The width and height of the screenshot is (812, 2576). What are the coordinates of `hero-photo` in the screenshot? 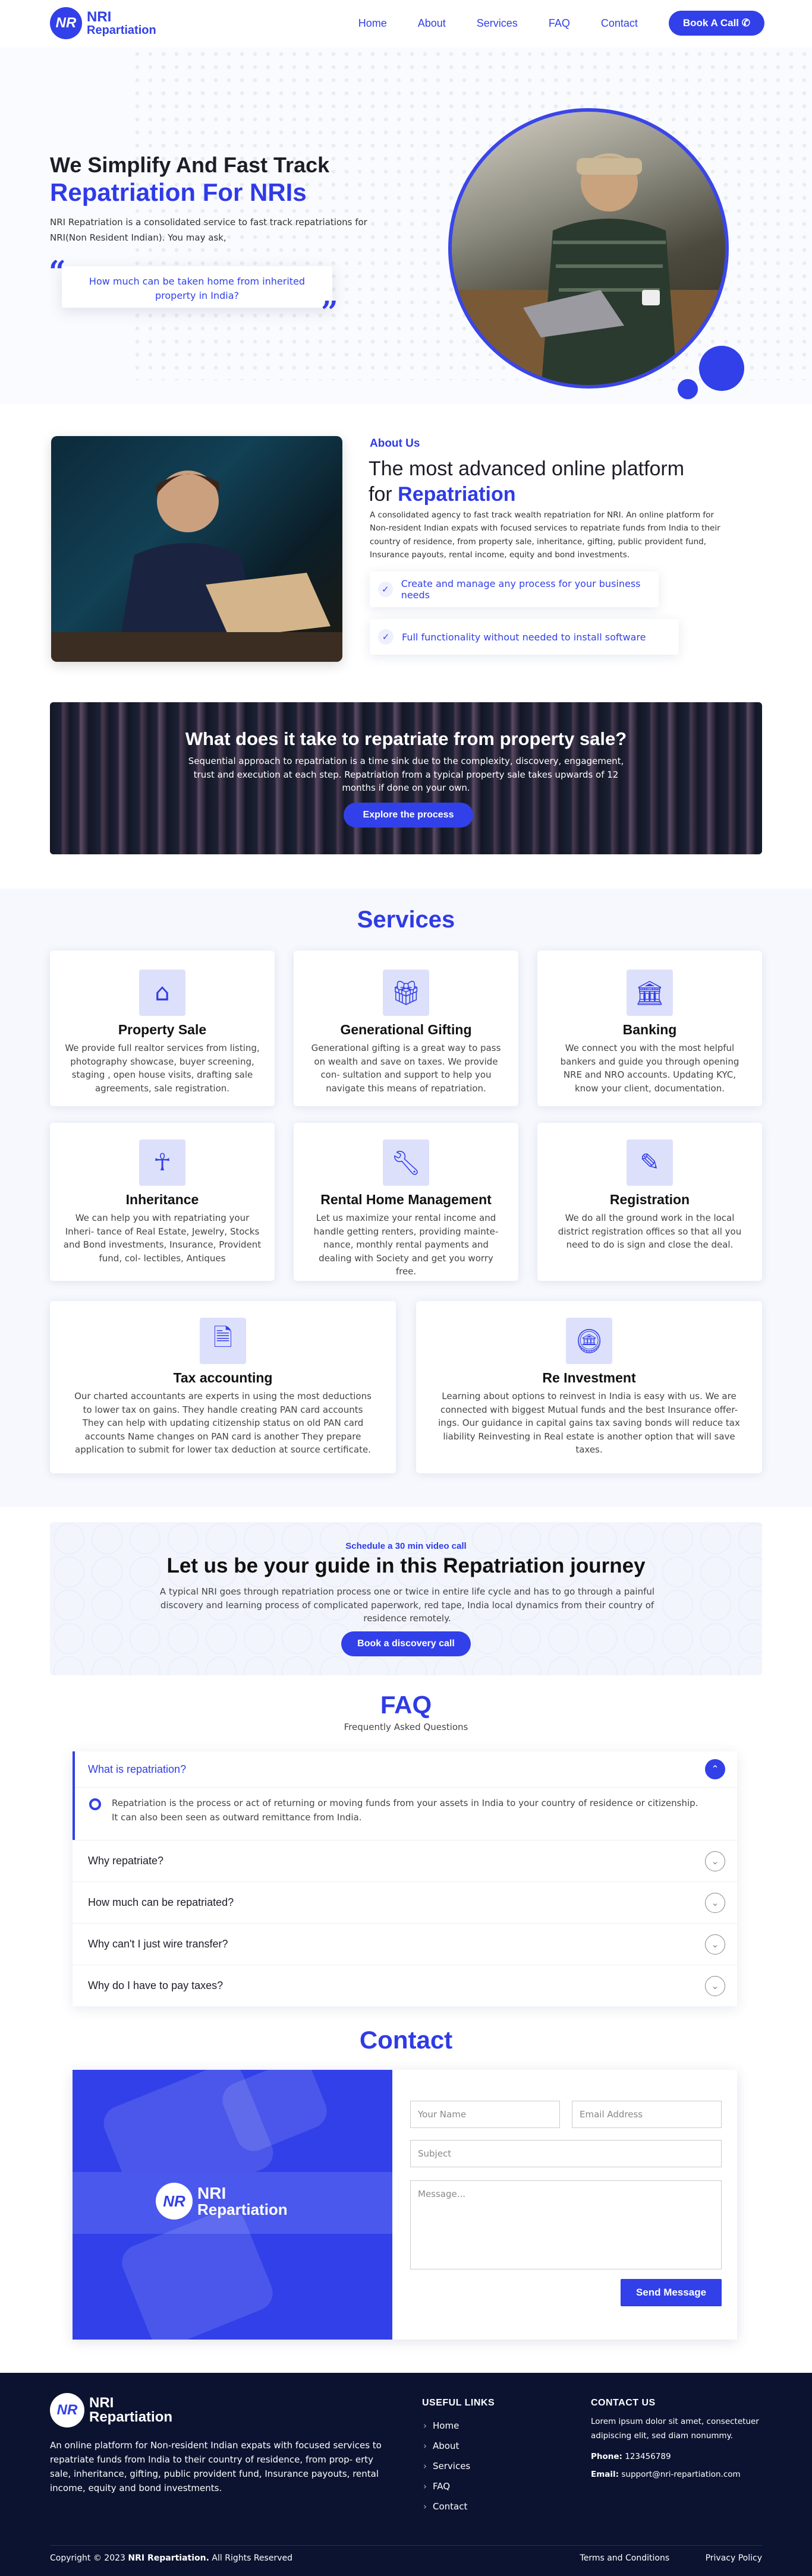 It's located at (588, 248).